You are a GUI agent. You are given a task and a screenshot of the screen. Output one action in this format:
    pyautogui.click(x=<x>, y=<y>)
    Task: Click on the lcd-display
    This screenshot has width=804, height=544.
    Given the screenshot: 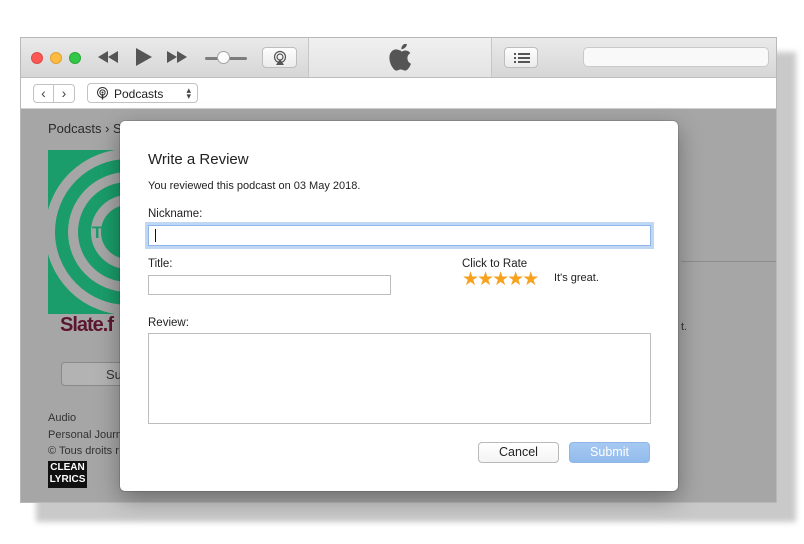 What is the action you would take?
    pyautogui.click(x=400, y=57)
    